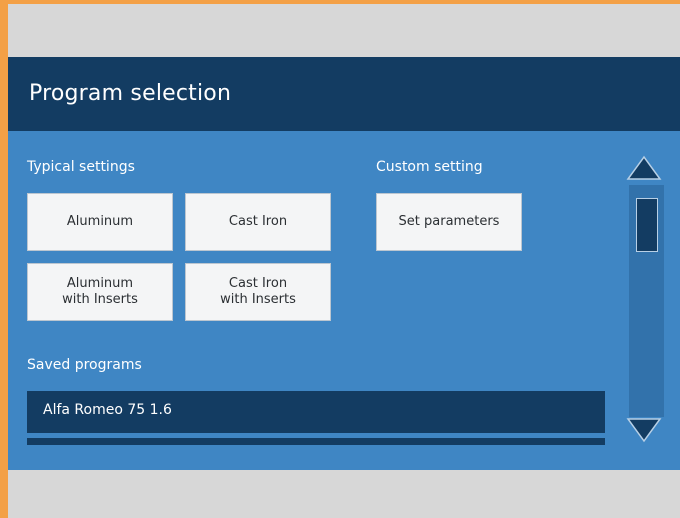 The height and width of the screenshot is (518, 680). What do you see at coordinates (84, 365) in the screenshot?
I see `saved-programs-label: Saved programs` at bounding box center [84, 365].